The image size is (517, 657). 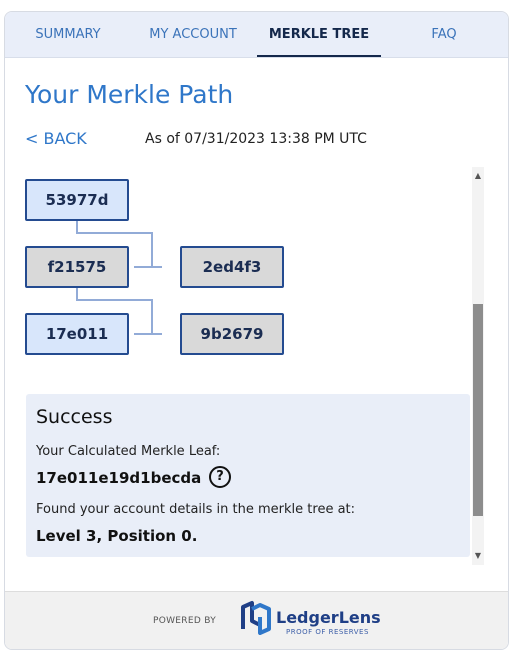 What do you see at coordinates (256, 139) in the screenshot?
I see `as-of-timestamp: As of 07/31/2023 13:38 PM UTC` at bounding box center [256, 139].